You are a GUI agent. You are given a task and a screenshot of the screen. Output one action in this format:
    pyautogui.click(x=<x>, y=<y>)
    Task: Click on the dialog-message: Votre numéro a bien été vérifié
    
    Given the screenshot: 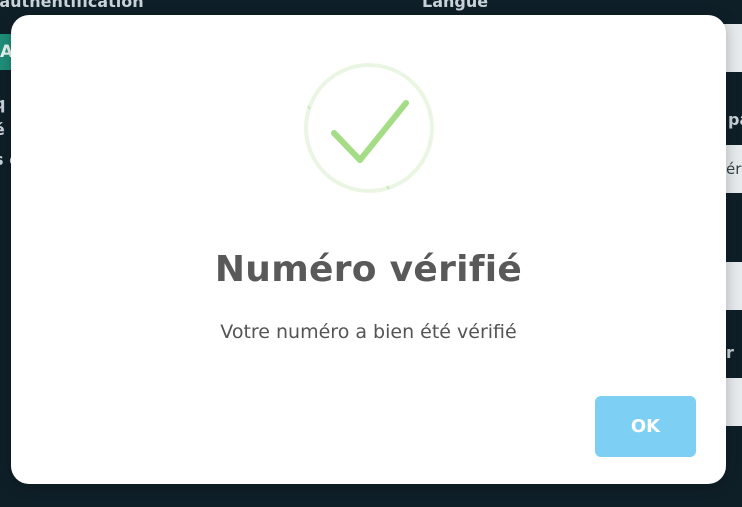 What is the action you would take?
    pyautogui.click(x=368, y=332)
    